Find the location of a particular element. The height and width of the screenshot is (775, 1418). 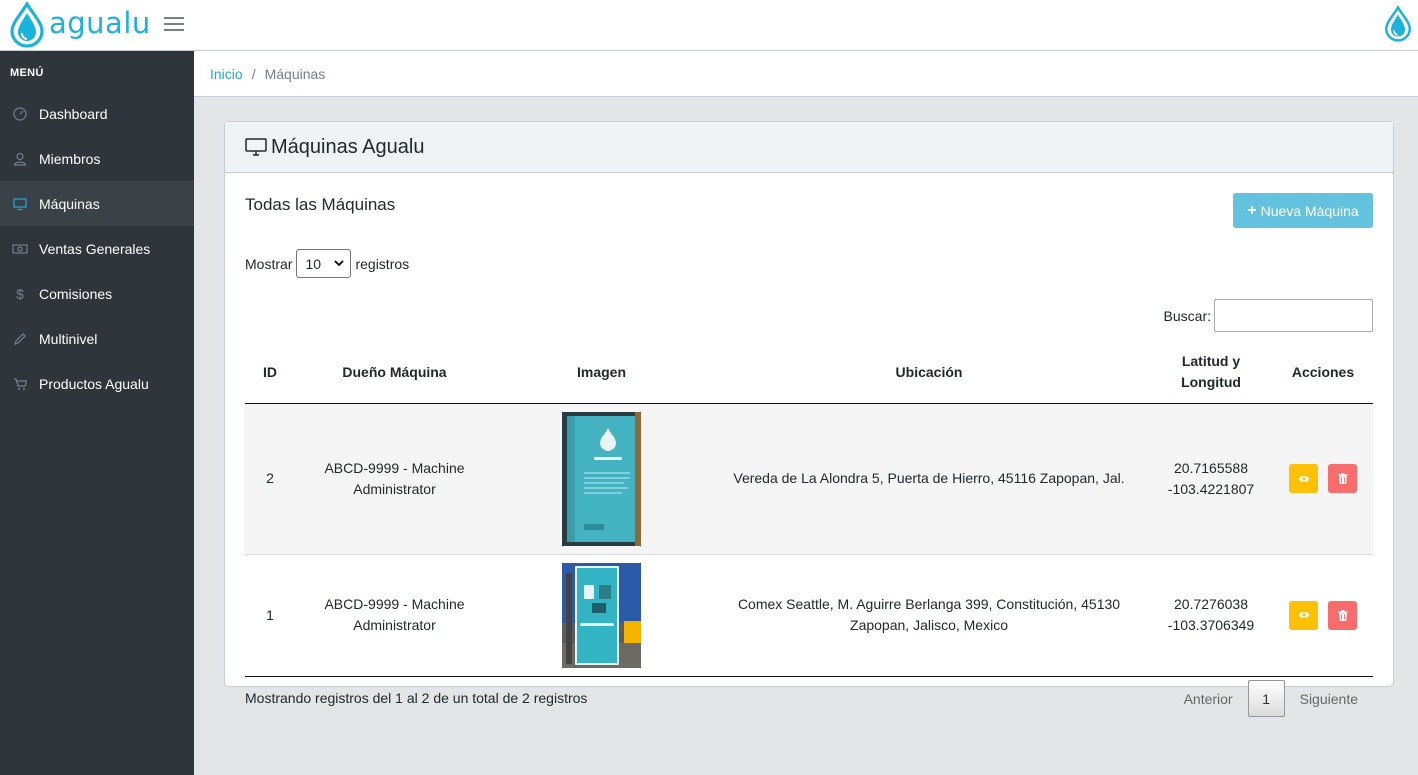

search-label: Buscar: is located at coordinates (1187, 315).